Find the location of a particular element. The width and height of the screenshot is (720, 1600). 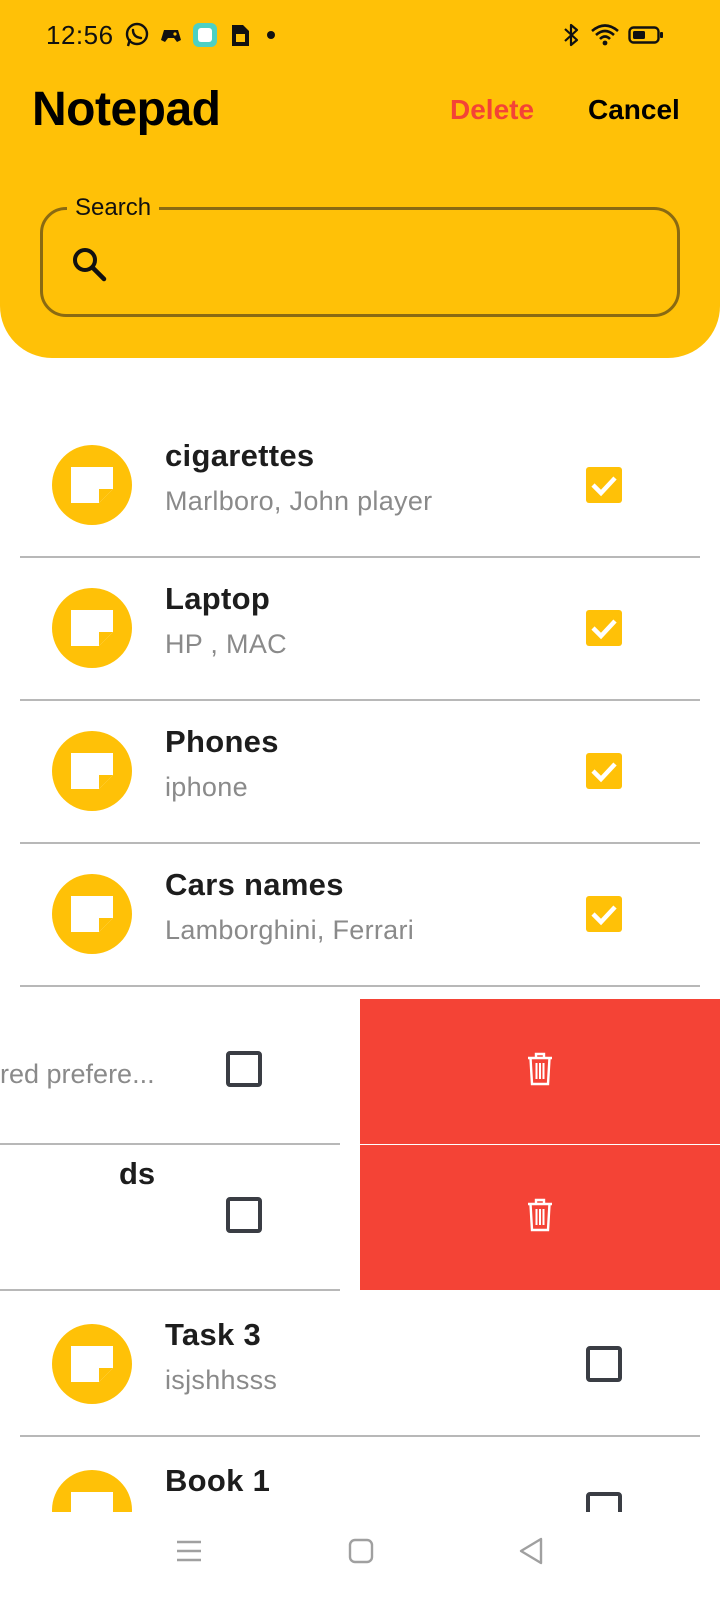

note-title: Laptop is located at coordinates (218, 598).